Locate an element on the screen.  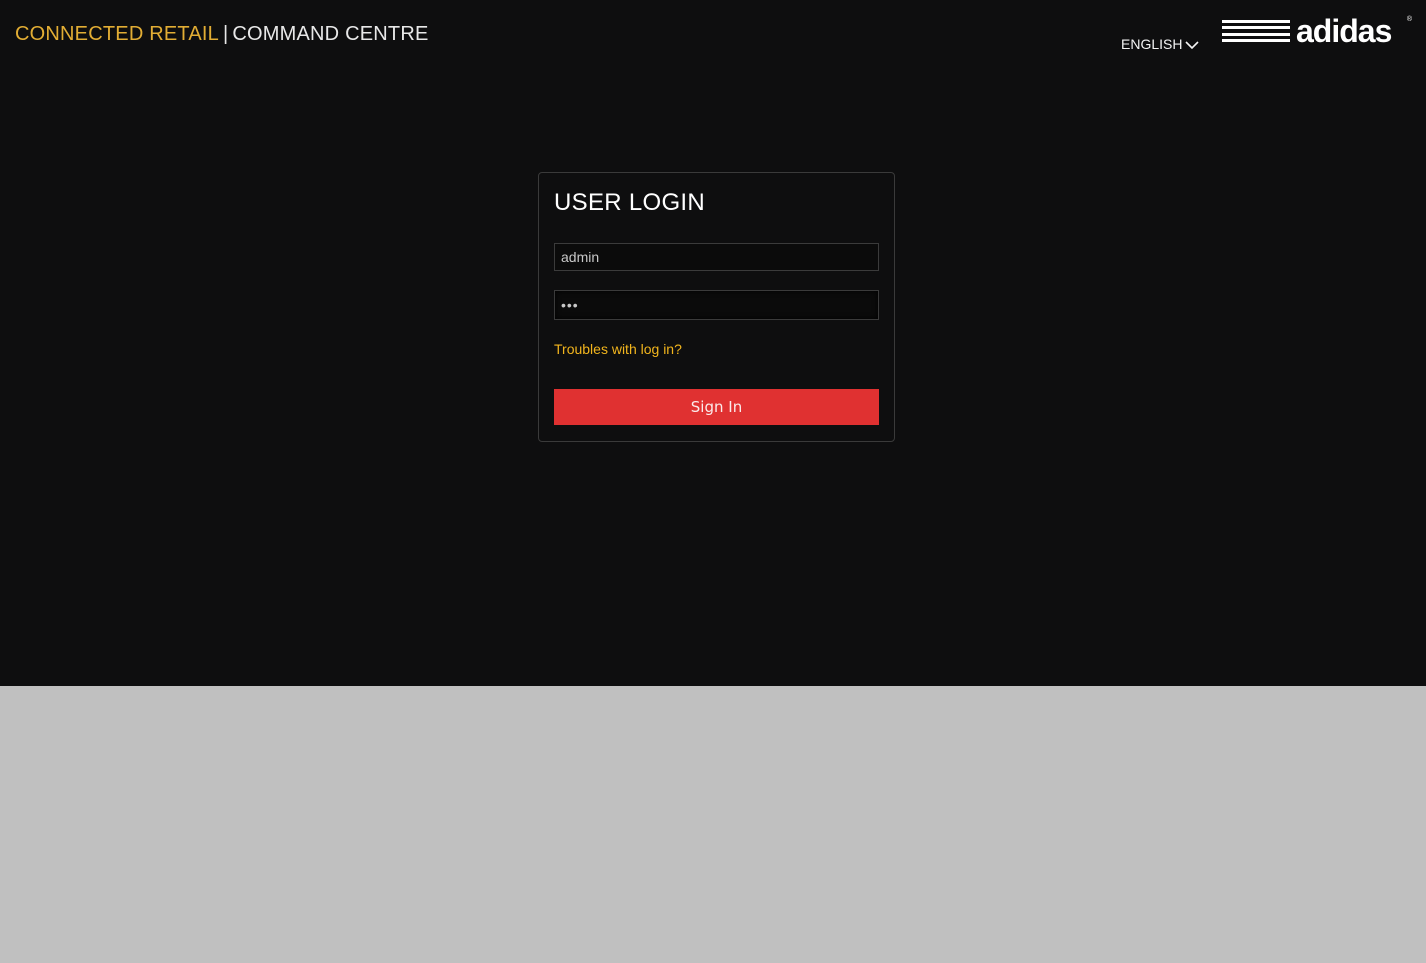
adidas-logo: adidas ® is located at coordinates (1317, 31).